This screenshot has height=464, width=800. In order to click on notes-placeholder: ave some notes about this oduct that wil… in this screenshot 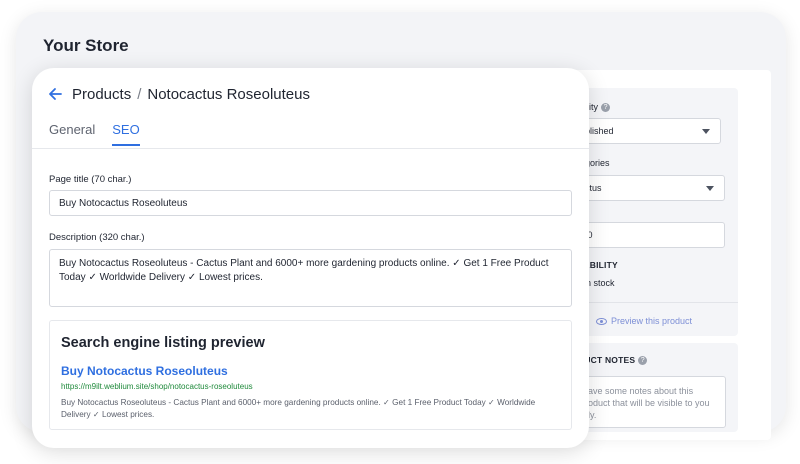, I will do `click(649, 403)`.